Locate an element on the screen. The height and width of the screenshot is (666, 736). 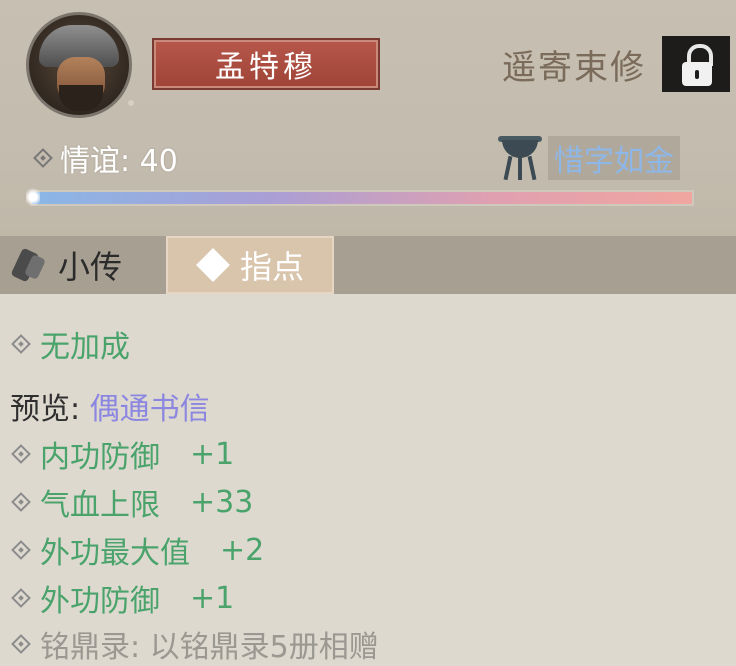
send-letter-label: 遥寄束修 is located at coordinates (574, 64).